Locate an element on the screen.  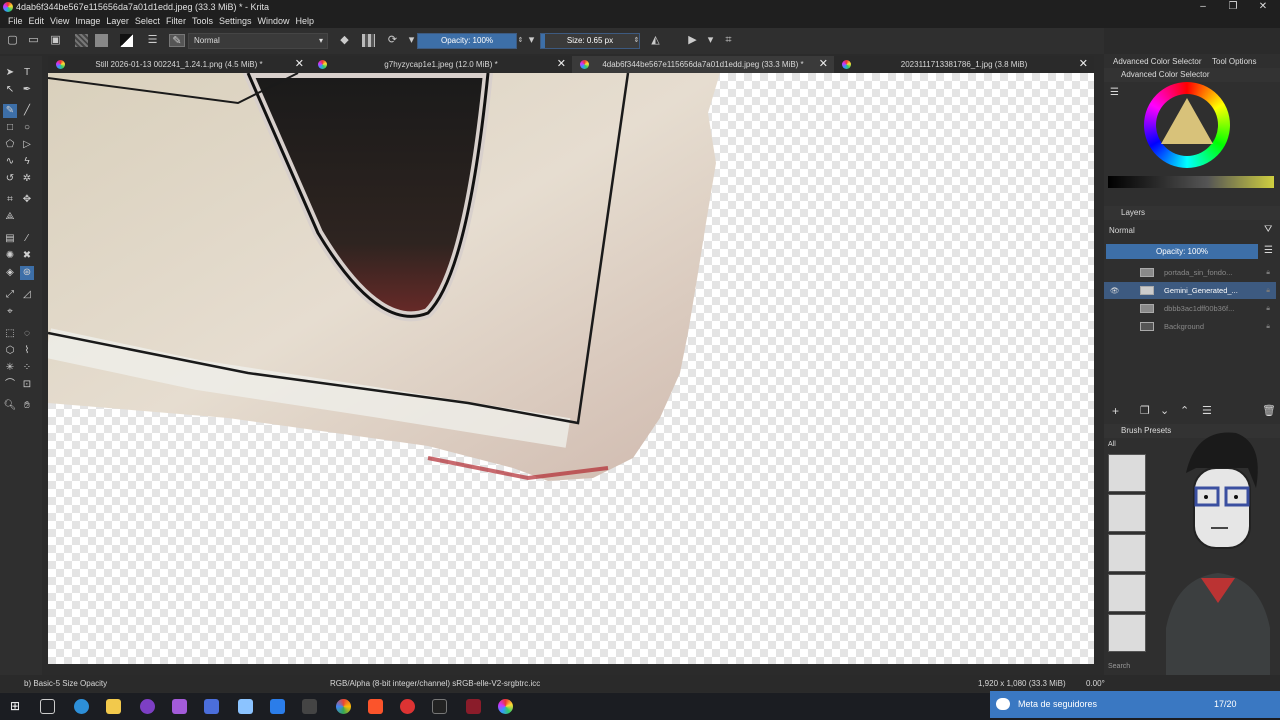
layer-blend-select: Normal is located at coordinates (1181, 230).